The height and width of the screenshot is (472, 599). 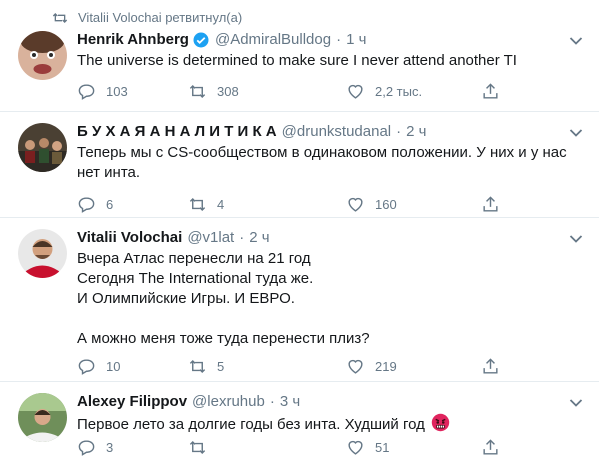 What do you see at coordinates (129, 238) in the screenshot?
I see `author-name: Vitalii Volochai` at bounding box center [129, 238].